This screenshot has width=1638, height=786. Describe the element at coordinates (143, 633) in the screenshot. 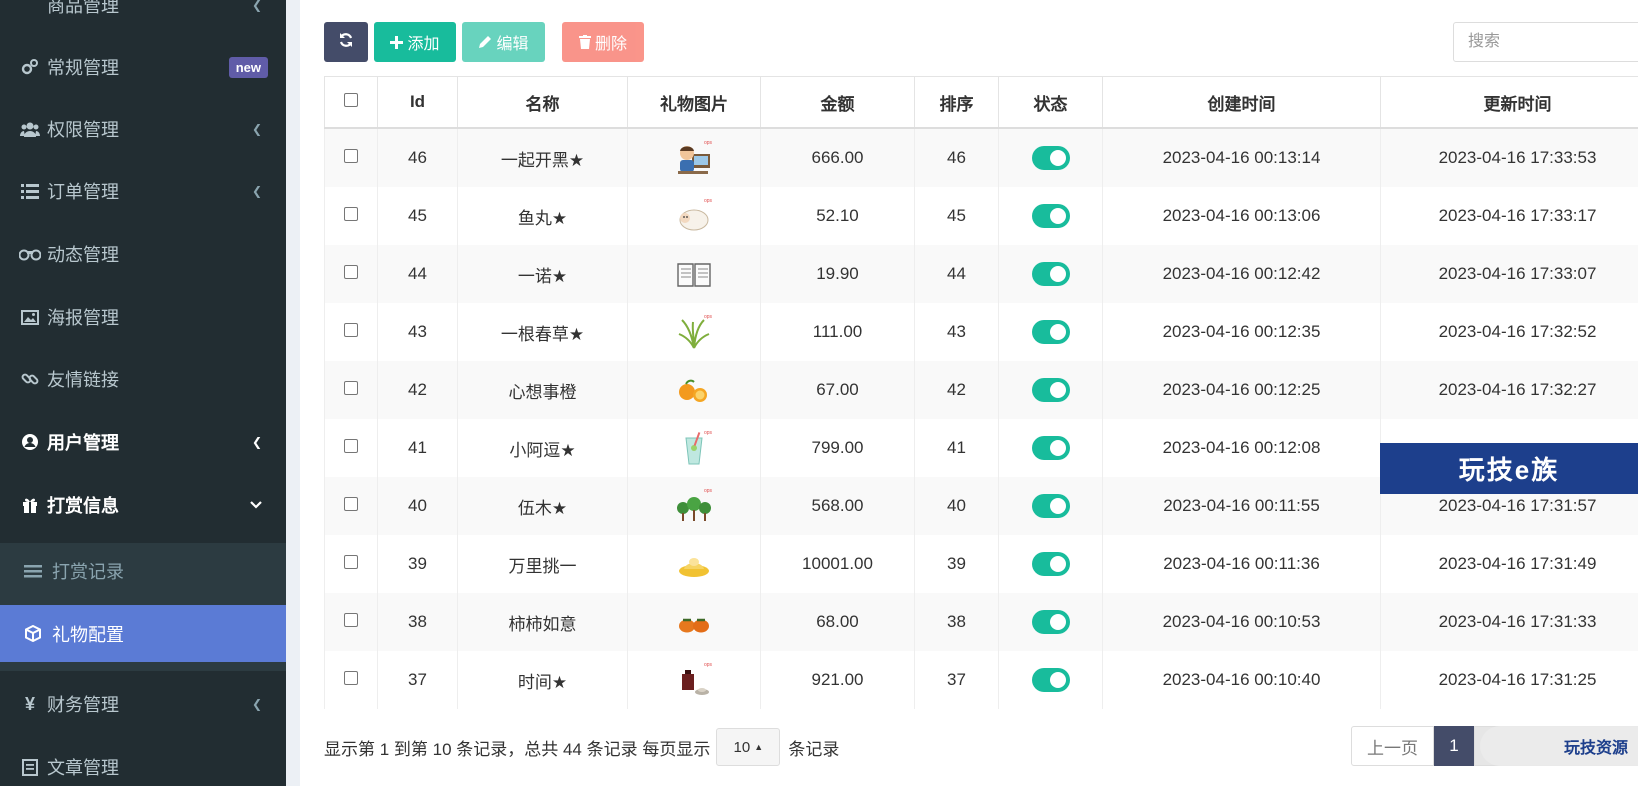

I see `sidebar-item-gift-config: 礼物配置` at that location.